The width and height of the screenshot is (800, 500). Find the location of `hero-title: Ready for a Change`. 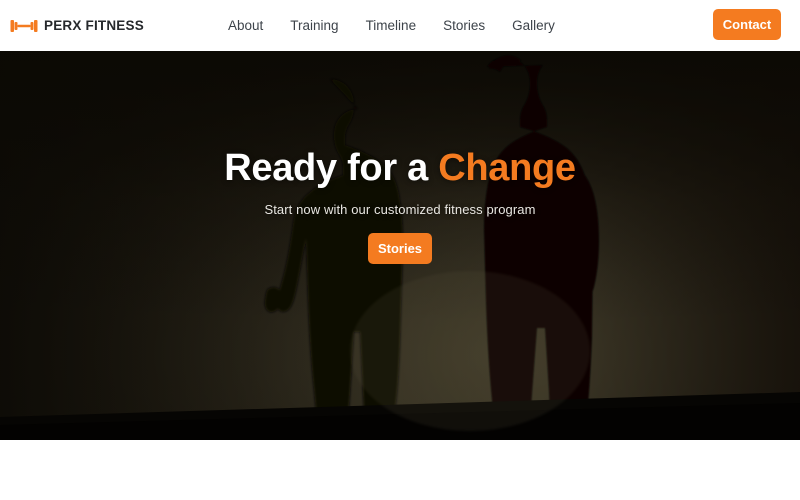

hero-title: Ready for a Change is located at coordinates (400, 168).